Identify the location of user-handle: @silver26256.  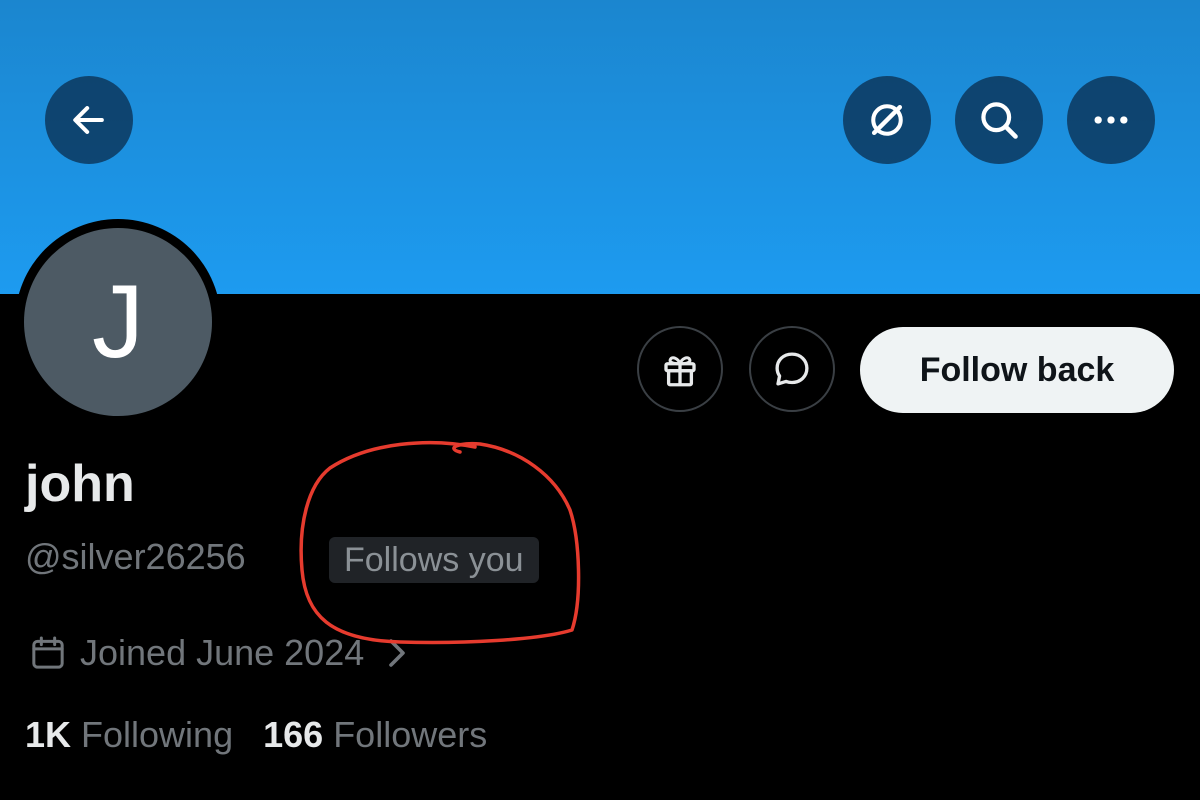
(135, 556).